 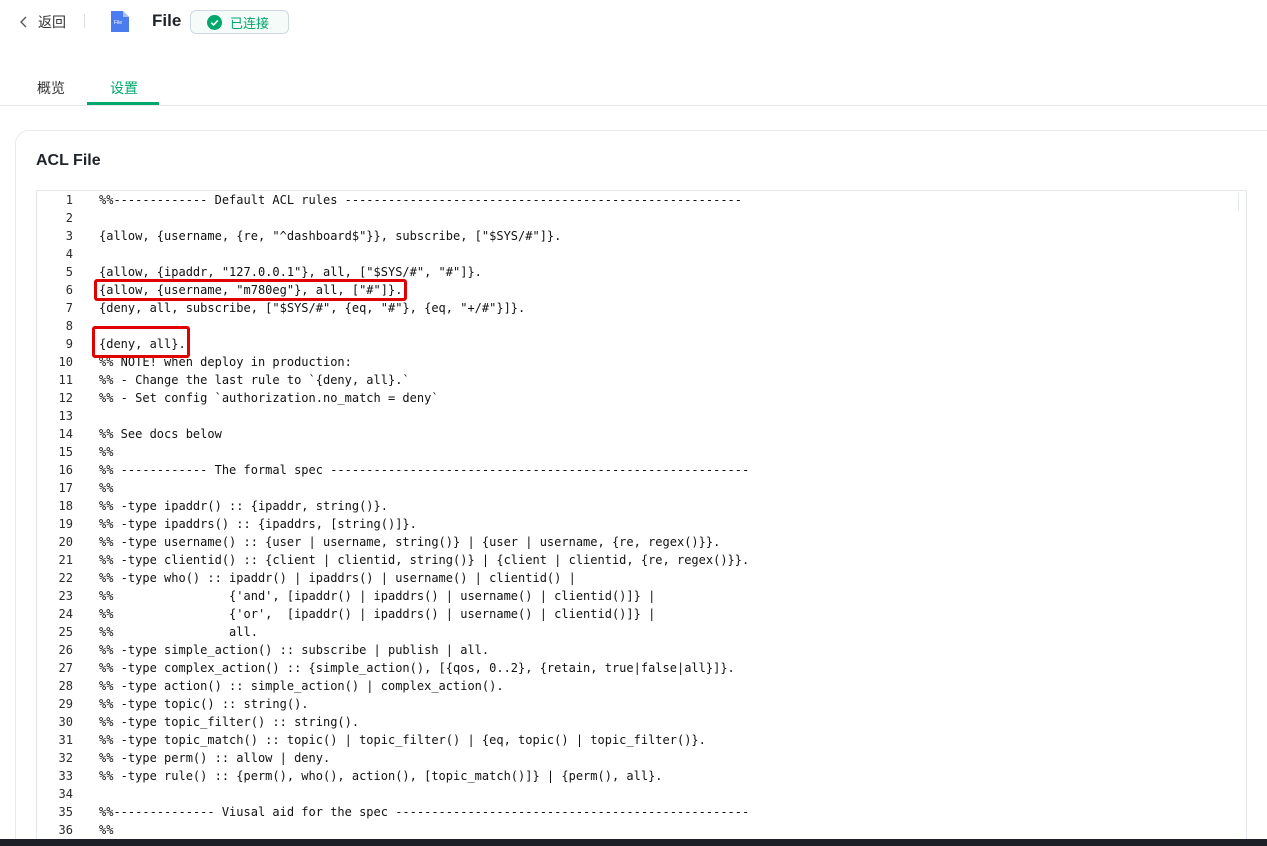 I want to click on line-text: %% all., so click(x=178, y=632).